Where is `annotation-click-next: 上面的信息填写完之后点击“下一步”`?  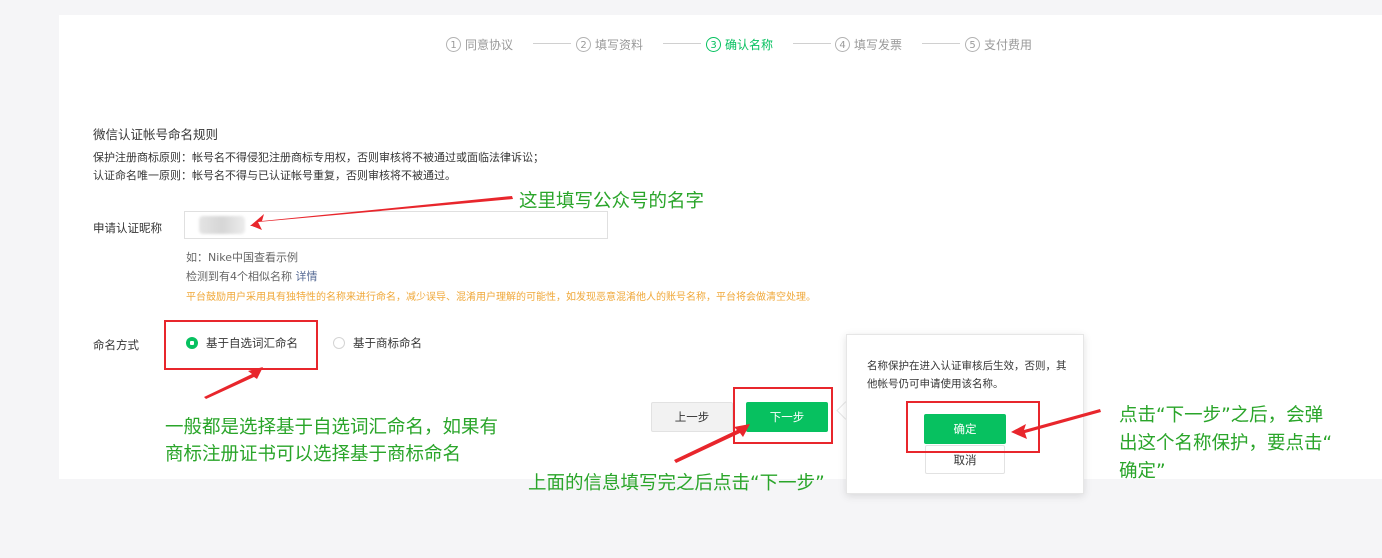
annotation-click-next: 上面的信息填写完之后点击“下一步” is located at coordinates (676, 483).